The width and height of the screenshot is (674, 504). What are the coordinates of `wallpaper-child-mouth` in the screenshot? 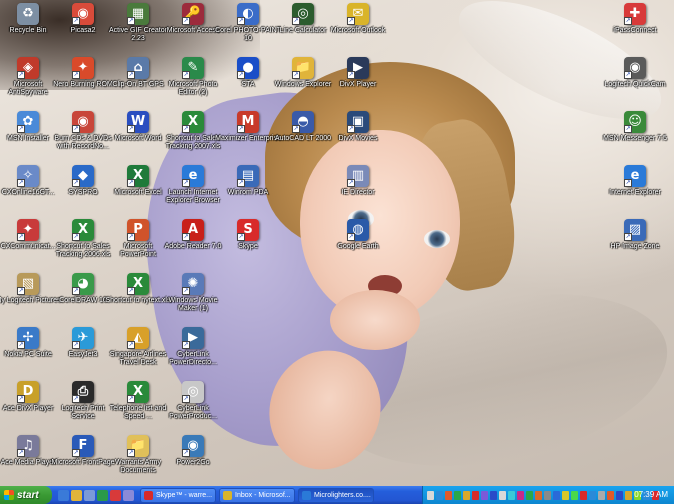 It's located at (385, 286).